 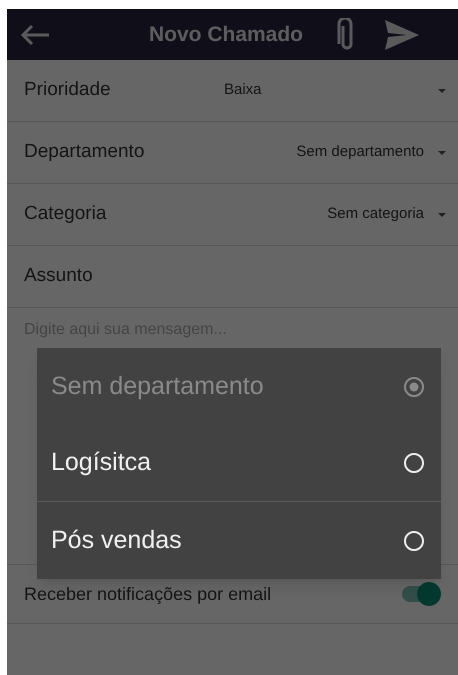 I want to click on notification-label: Receber notificações por email, so click(x=148, y=594).